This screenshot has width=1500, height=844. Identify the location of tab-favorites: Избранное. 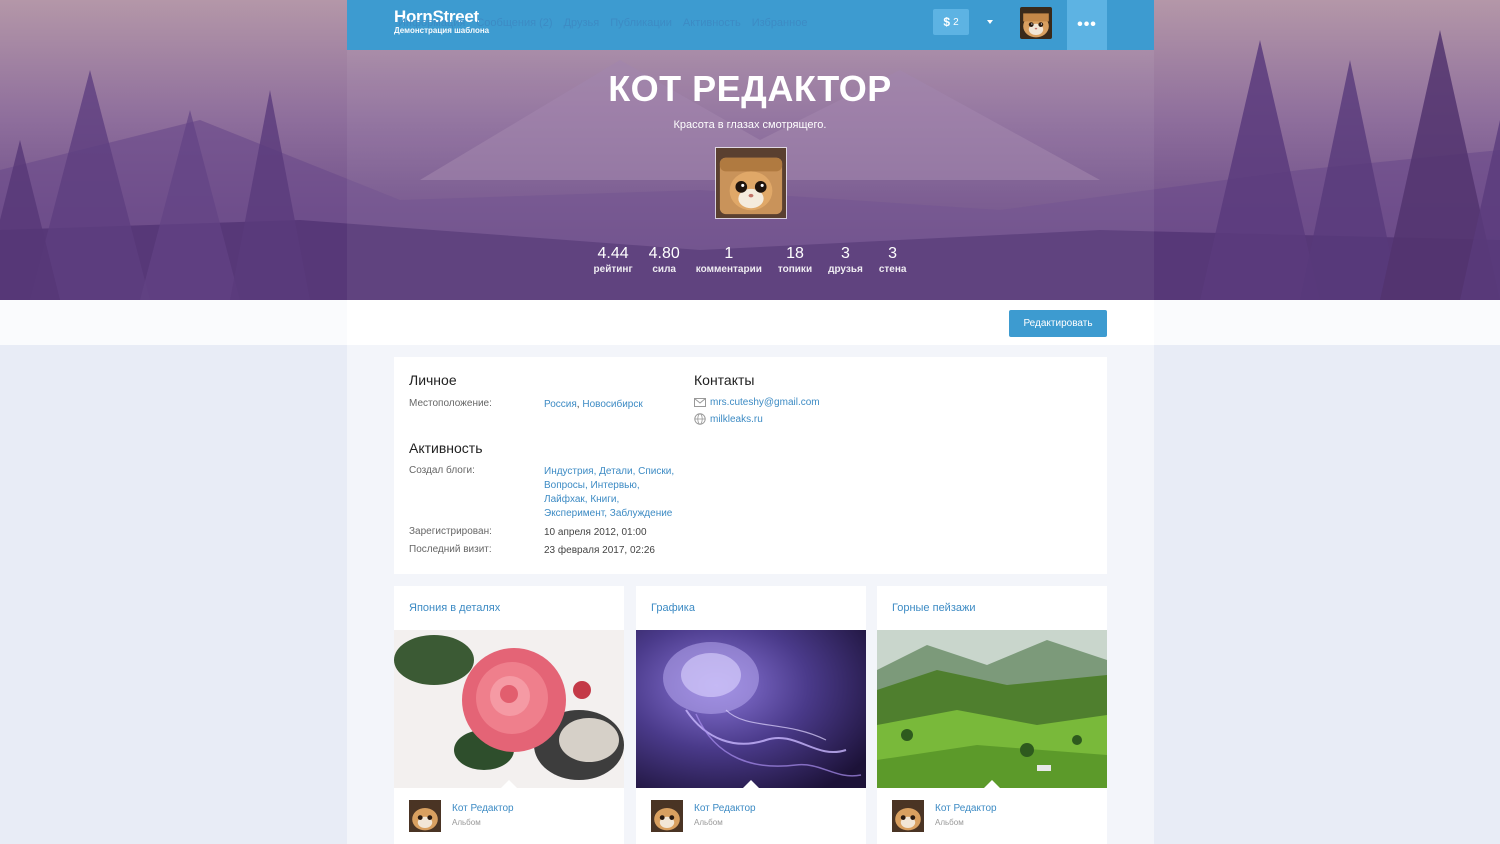
(780, 22).